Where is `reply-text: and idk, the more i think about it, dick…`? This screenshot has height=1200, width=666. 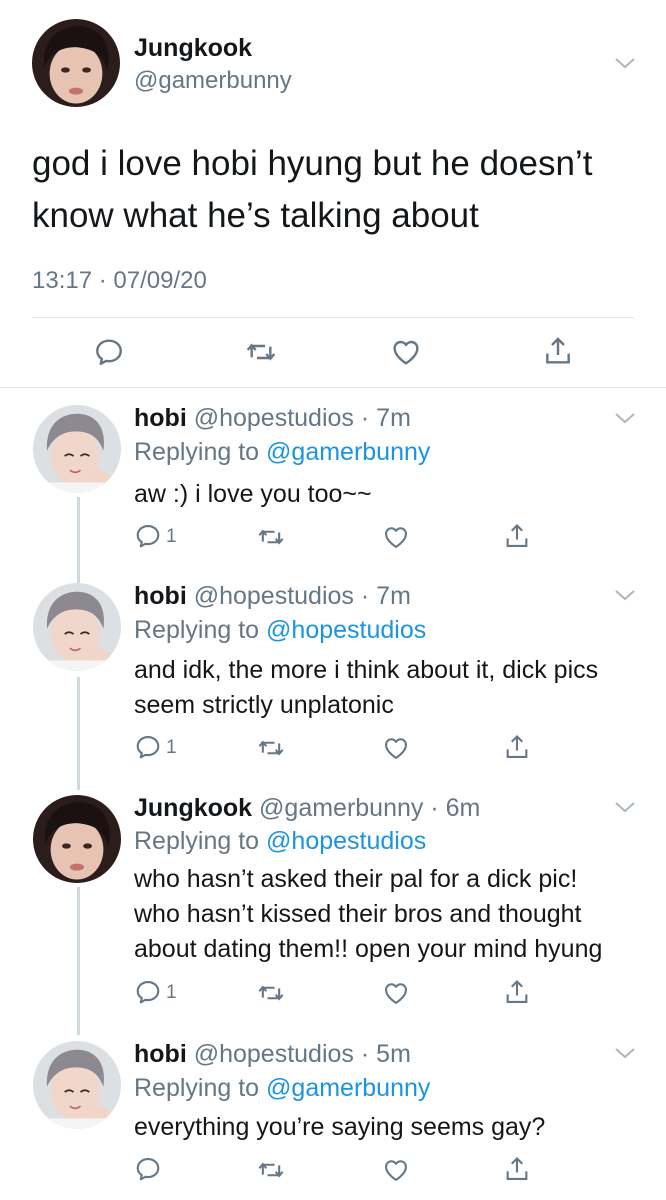 reply-text: and idk, the more i think about it, dick… is located at coordinates (389, 688).